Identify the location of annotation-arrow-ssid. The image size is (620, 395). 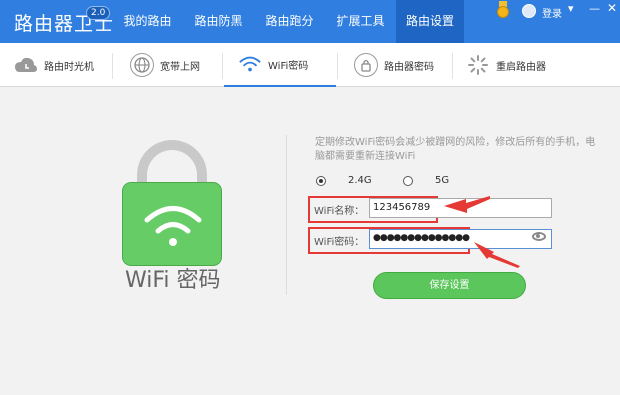
(467, 204).